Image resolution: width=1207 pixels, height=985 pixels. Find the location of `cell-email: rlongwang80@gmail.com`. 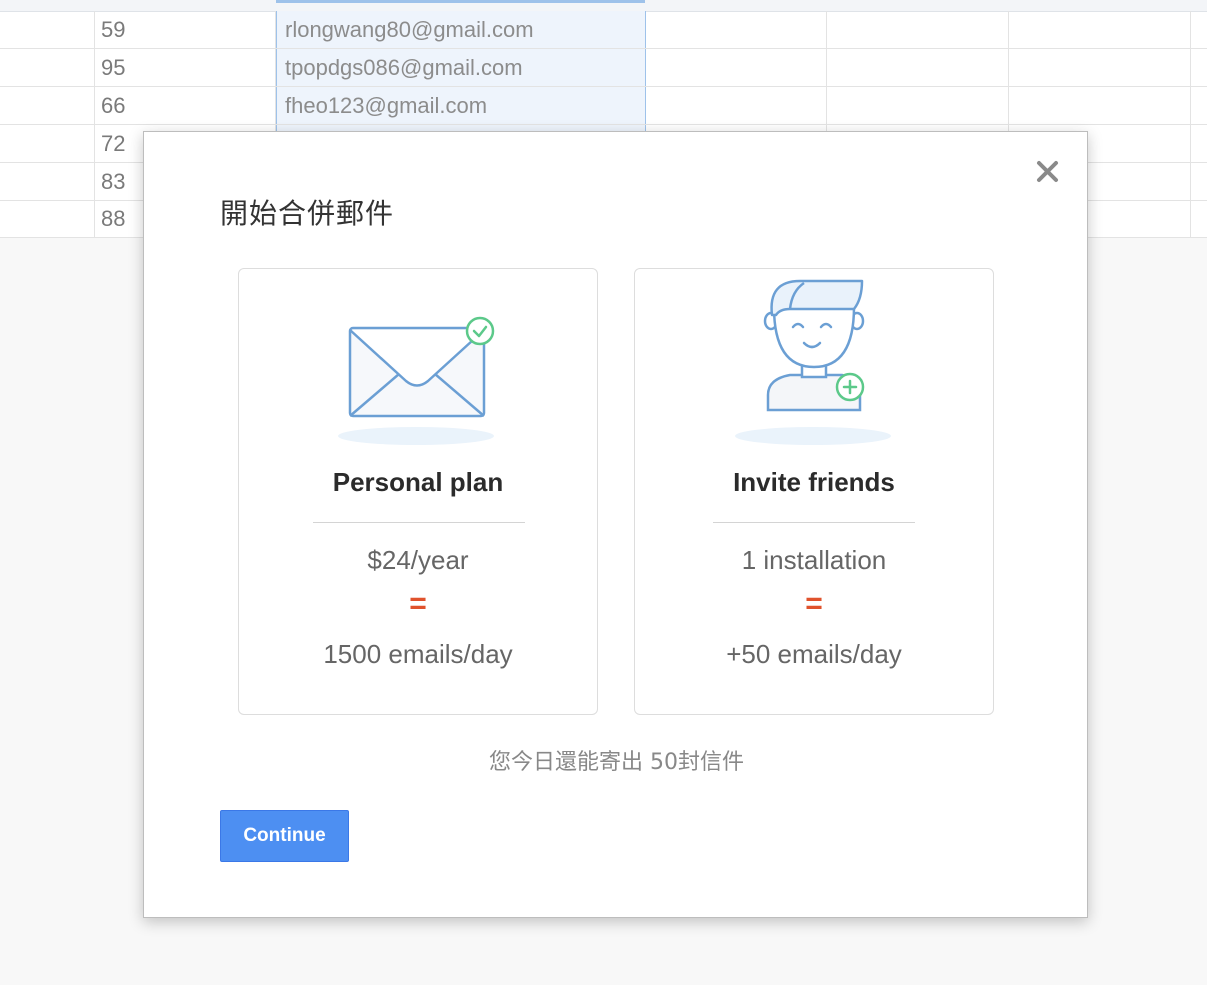

cell-email: rlongwang80@gmail.com is located at coordinates (461, 29).